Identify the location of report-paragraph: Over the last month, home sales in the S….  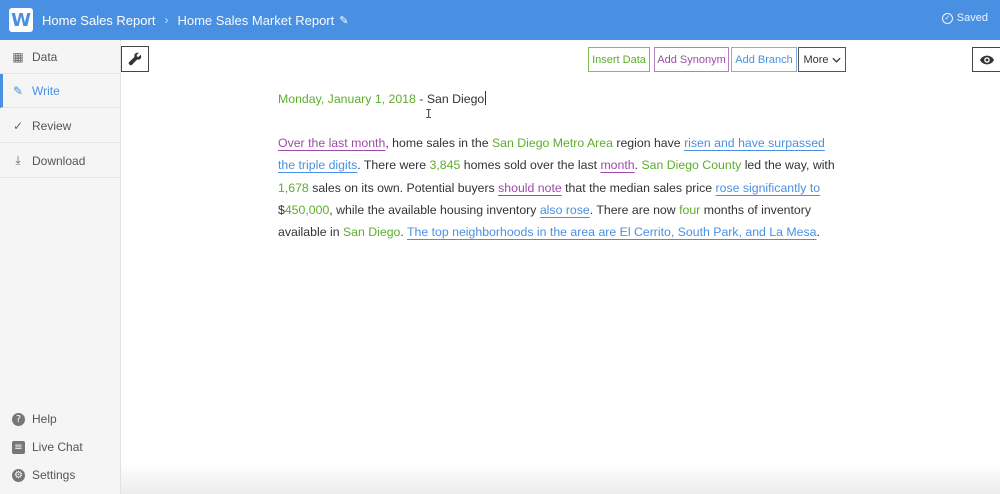
(558, 187).